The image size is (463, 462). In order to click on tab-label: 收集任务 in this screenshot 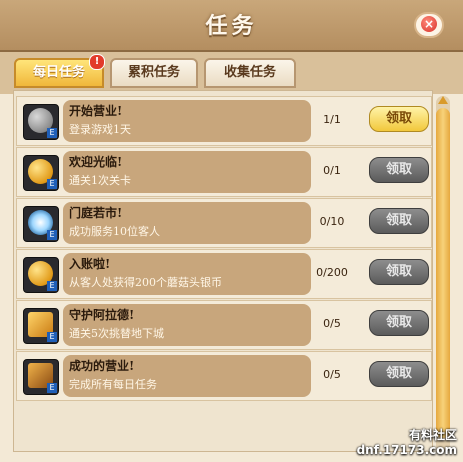, I will do `click(249, 72)`.